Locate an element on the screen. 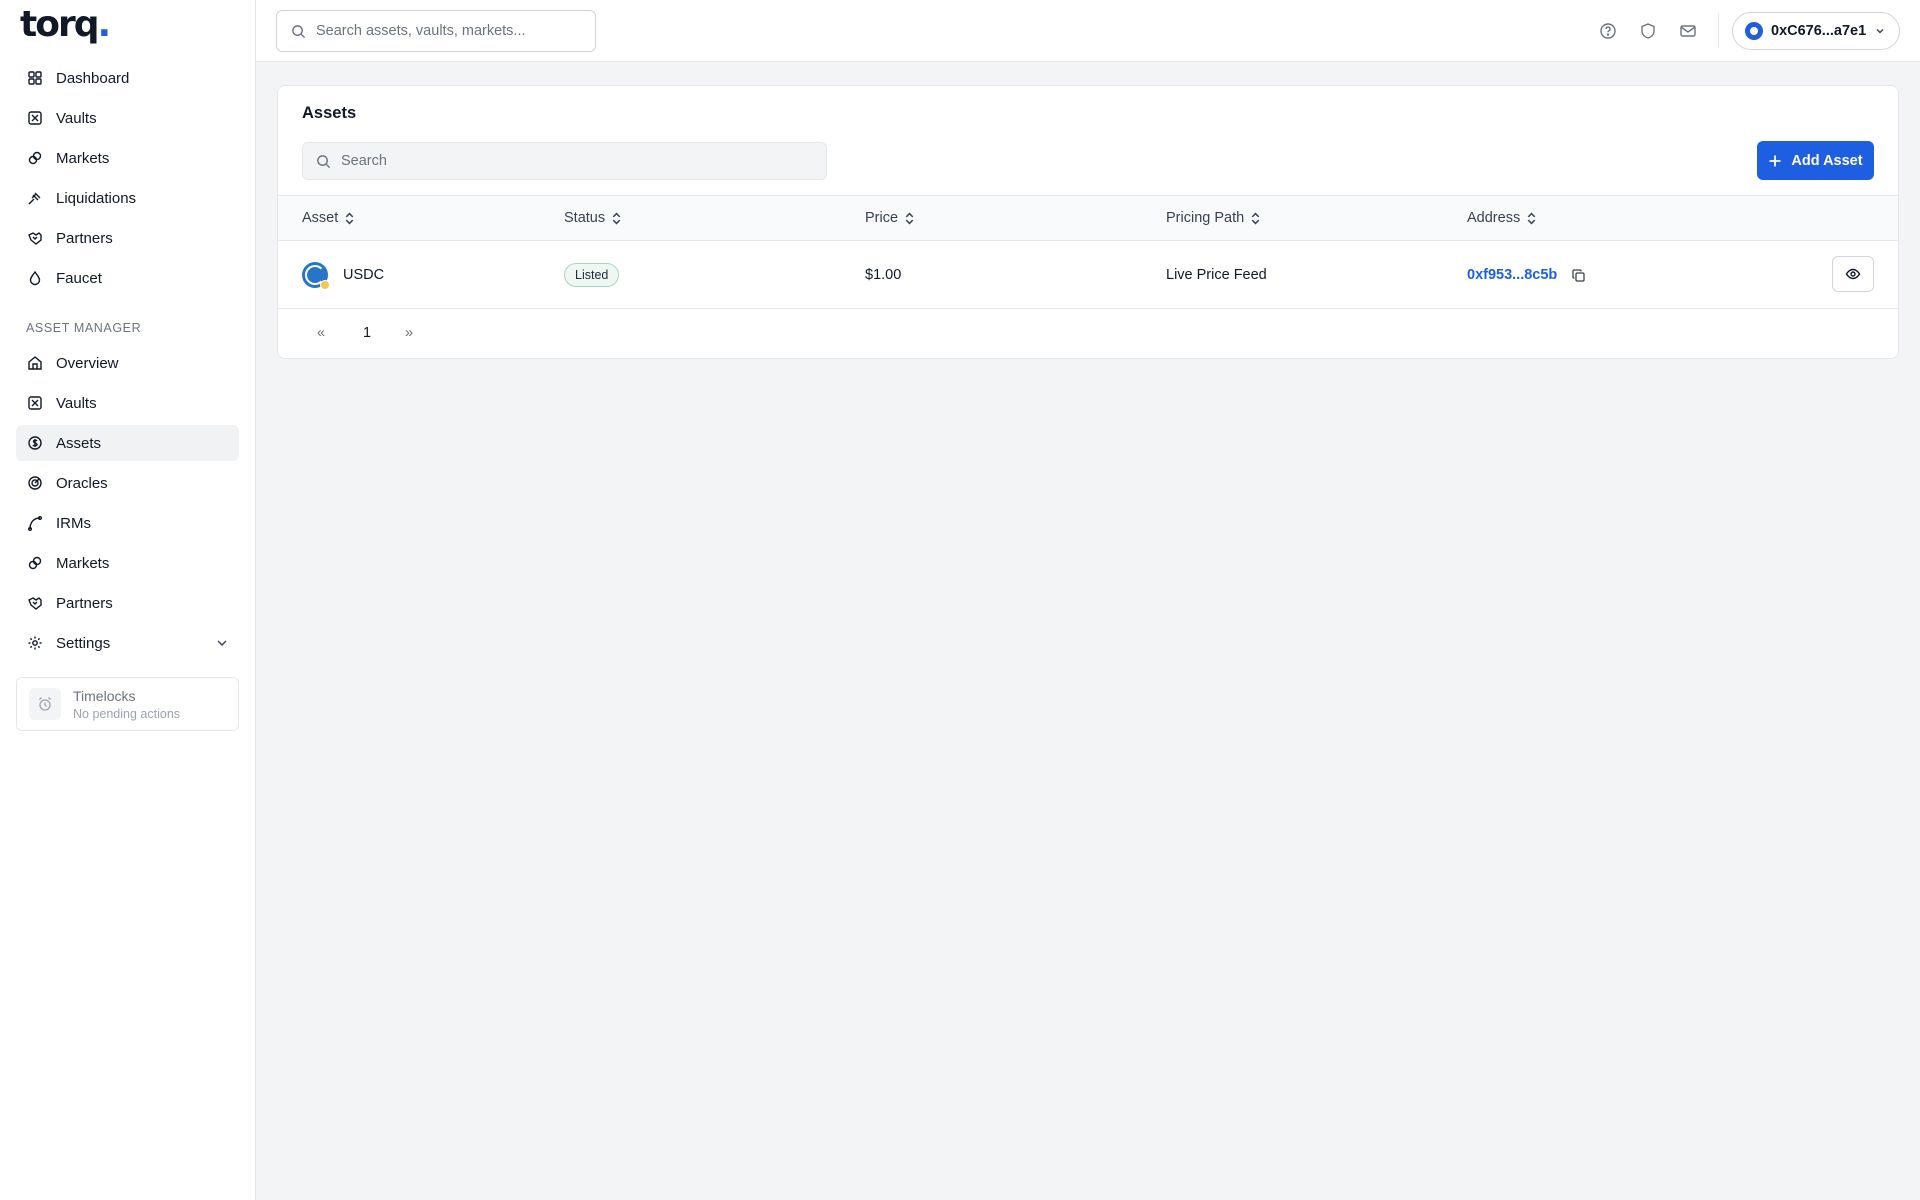 Image resolution: width=1920 pixels, height=1200 pixels. sidebar-item-liquidations: Liquidations is located at coordinates (127, 198).